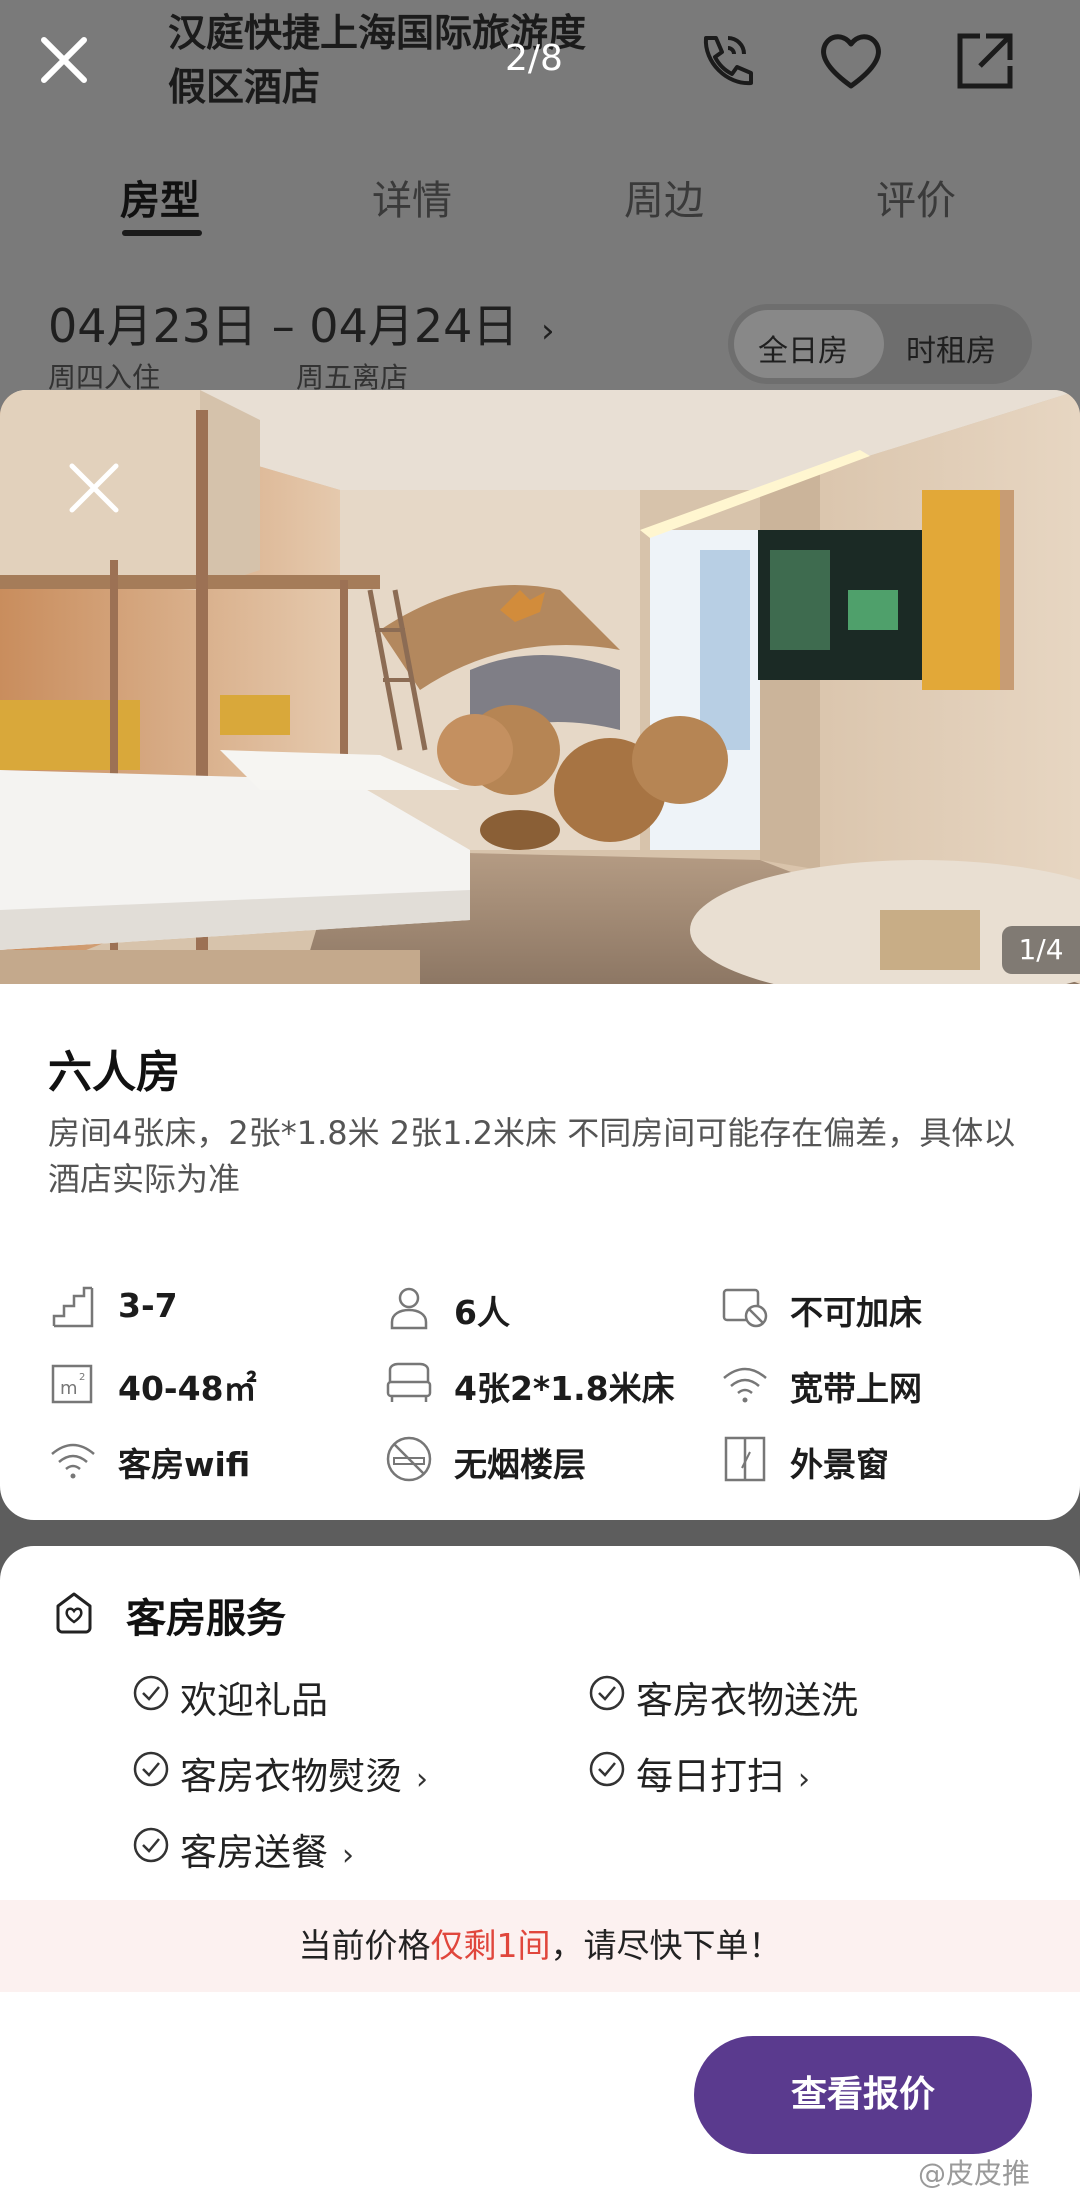 Image resolution: width=1080 pixels, height=2200 pixels. I want to click on room-name: 六人房, so click(114, 1072).